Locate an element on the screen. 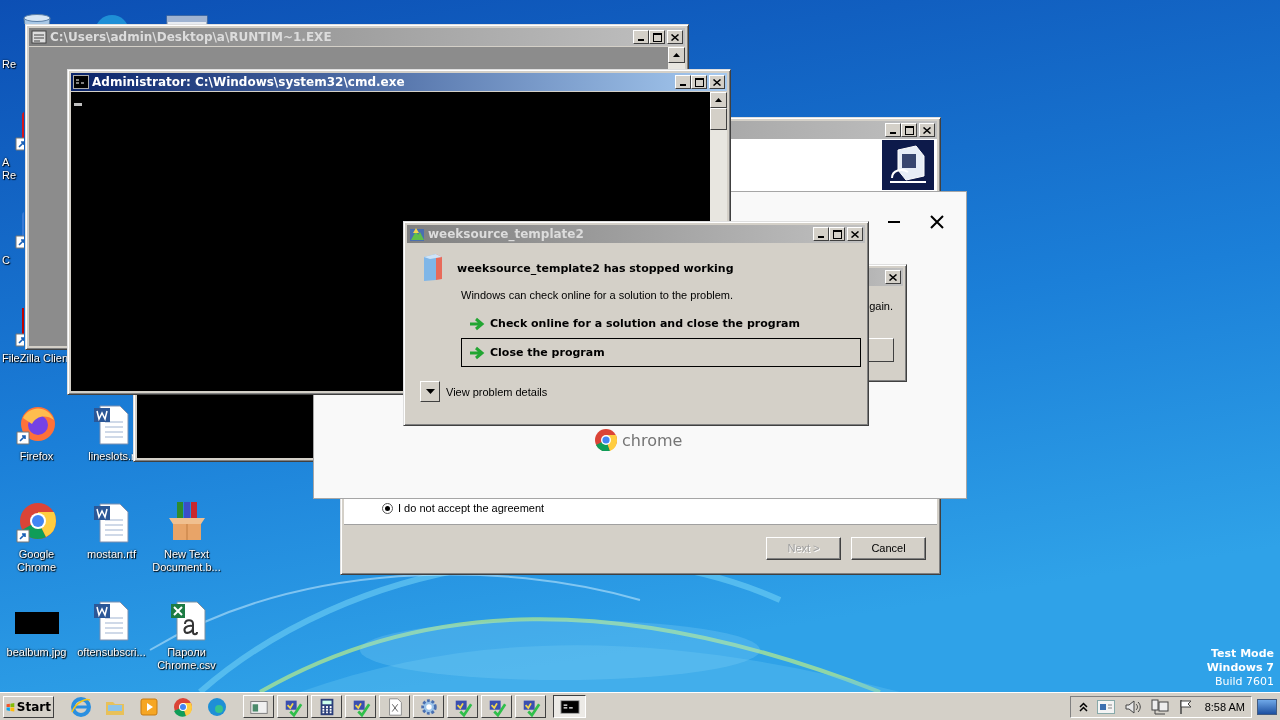 Image resolution: width=1280 pixels, height=720 pixels. icon-label: Google Chrome is located at coordinates (37, 561).